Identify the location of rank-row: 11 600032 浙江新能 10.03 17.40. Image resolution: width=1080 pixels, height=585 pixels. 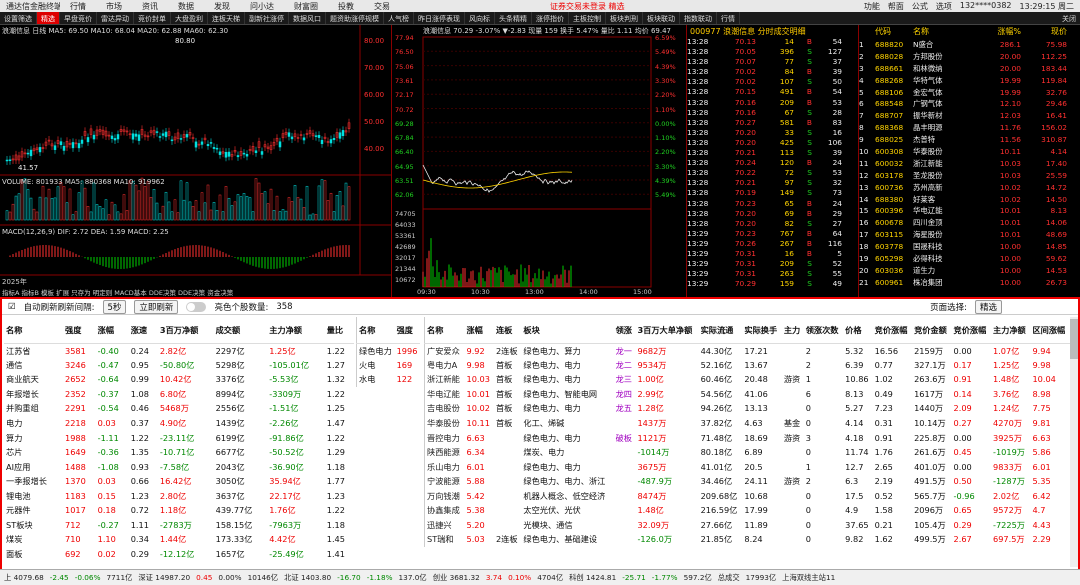
(969, 164).